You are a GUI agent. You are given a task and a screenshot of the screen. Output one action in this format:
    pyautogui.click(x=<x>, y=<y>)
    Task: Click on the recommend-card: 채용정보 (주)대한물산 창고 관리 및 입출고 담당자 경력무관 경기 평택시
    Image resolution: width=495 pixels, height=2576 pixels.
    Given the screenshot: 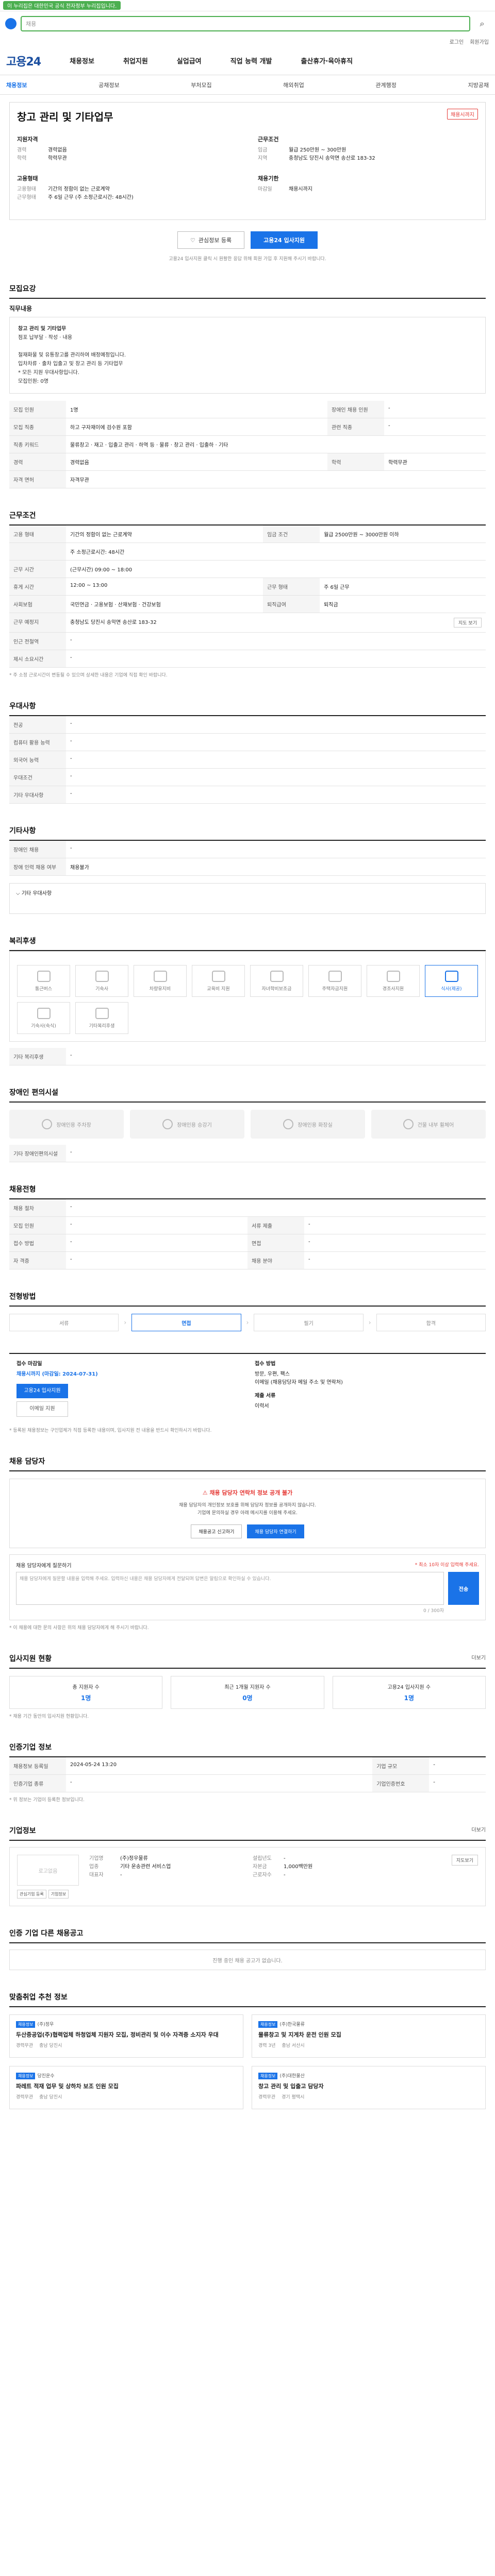 What is the action you would take?
    pyautogui.click(x=369, y=2087)
    